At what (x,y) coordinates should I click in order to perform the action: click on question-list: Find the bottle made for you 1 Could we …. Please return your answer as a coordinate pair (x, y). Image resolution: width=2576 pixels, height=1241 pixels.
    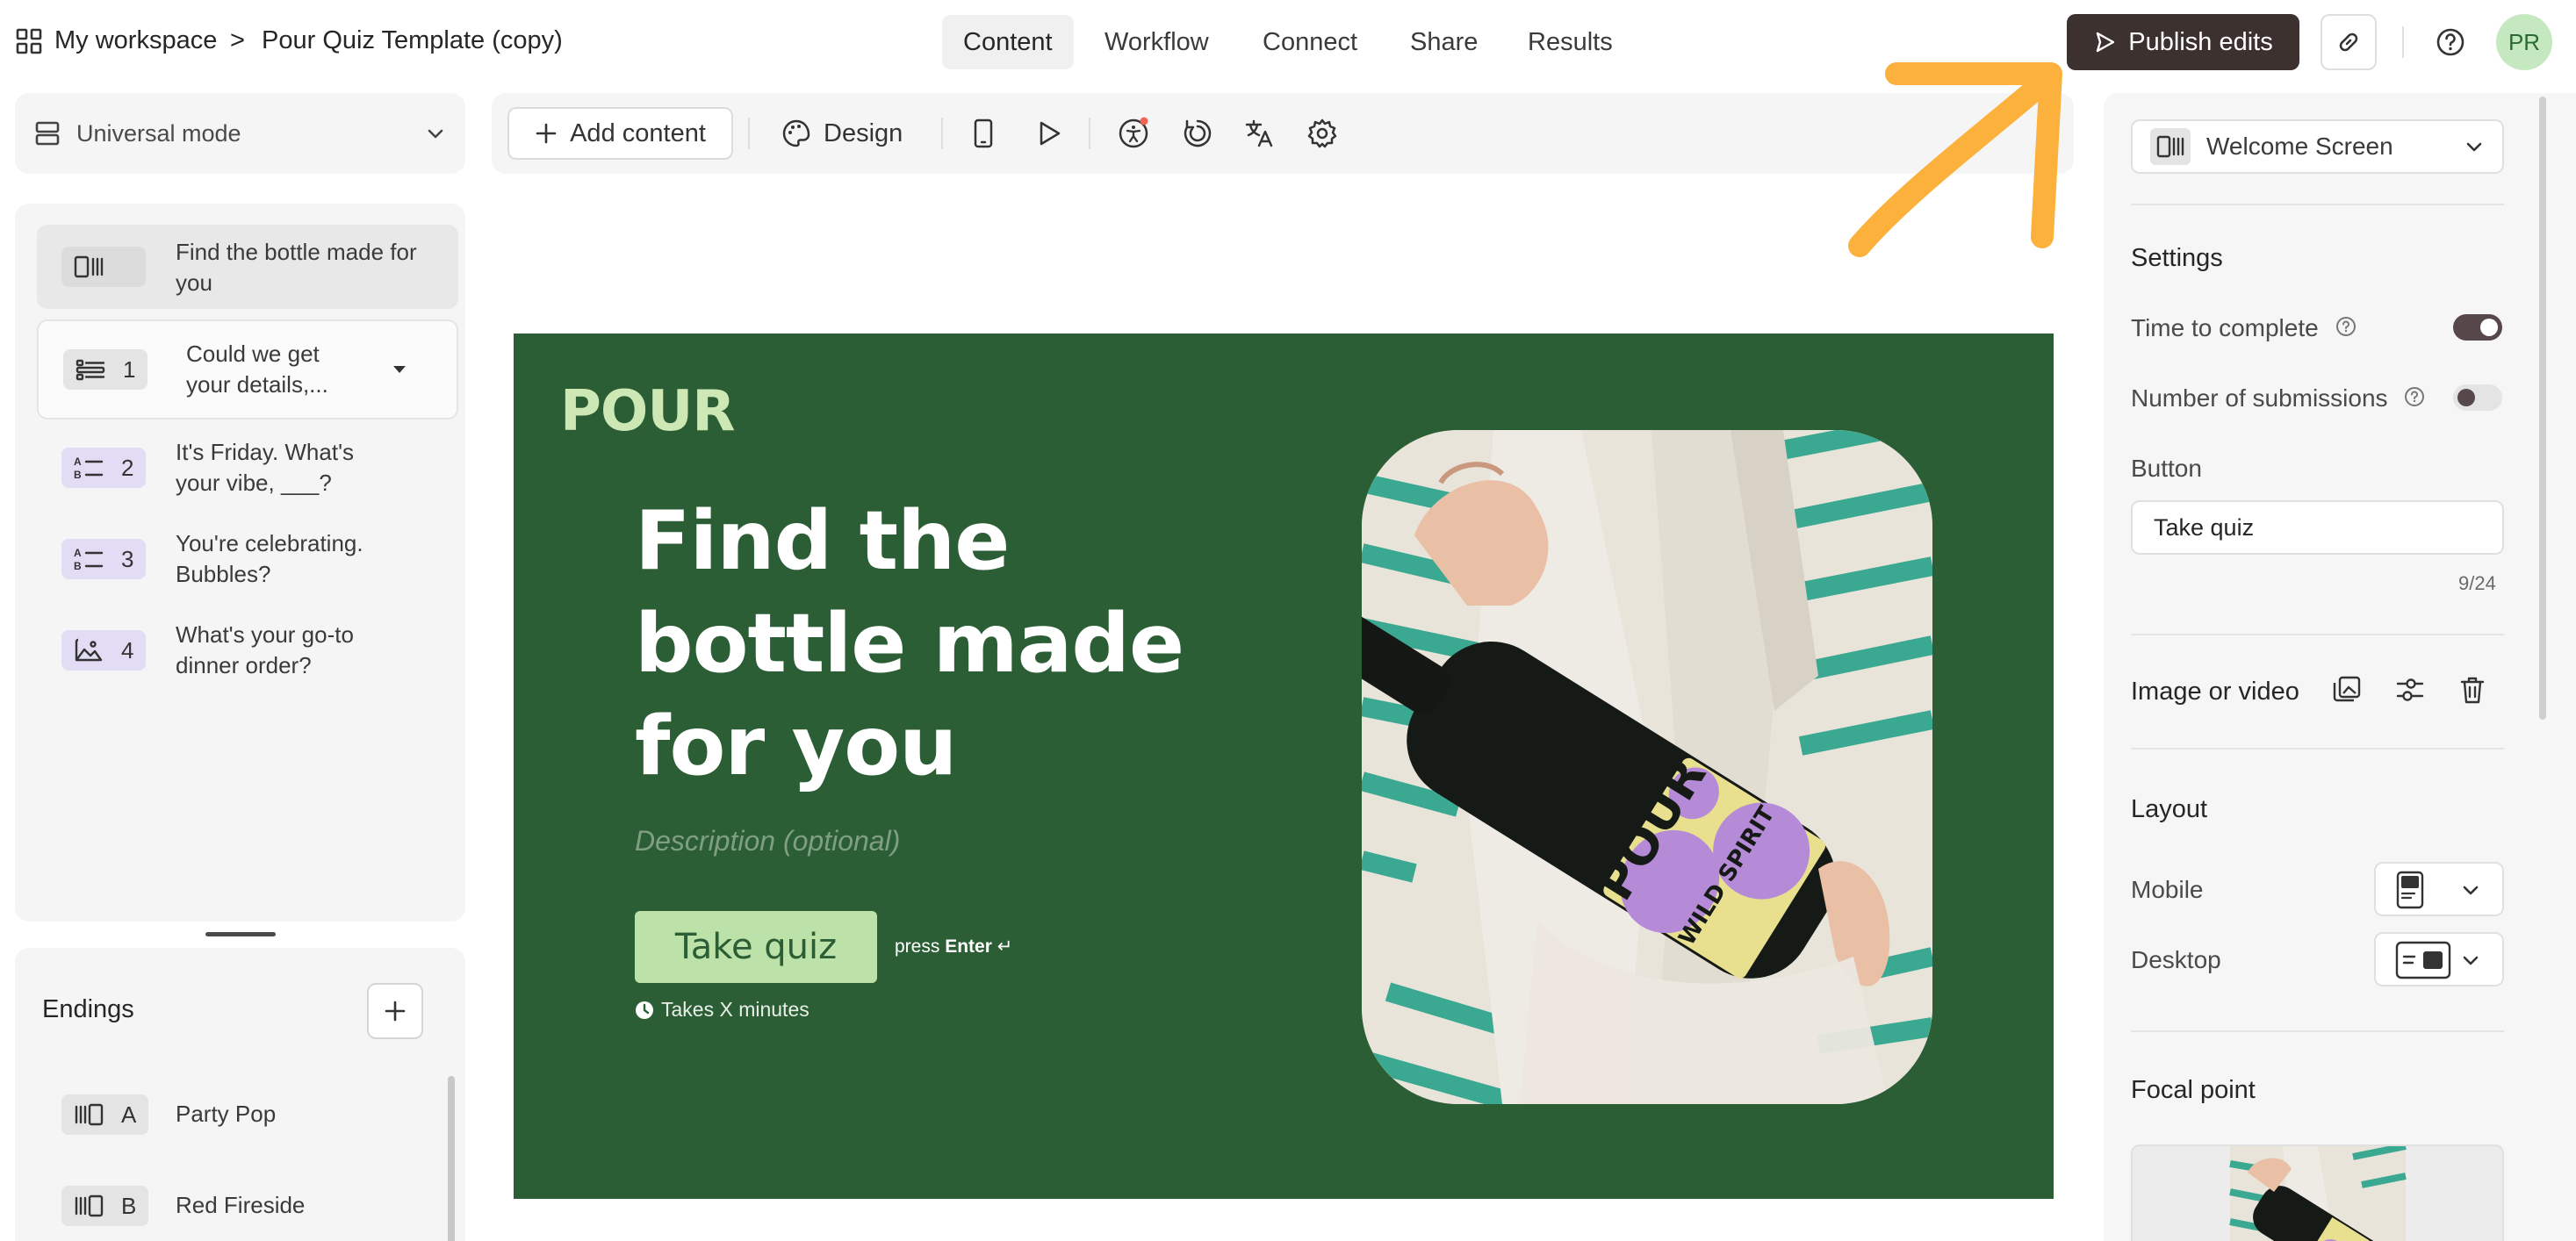
    Looking at the image, I should click on (240, 563).